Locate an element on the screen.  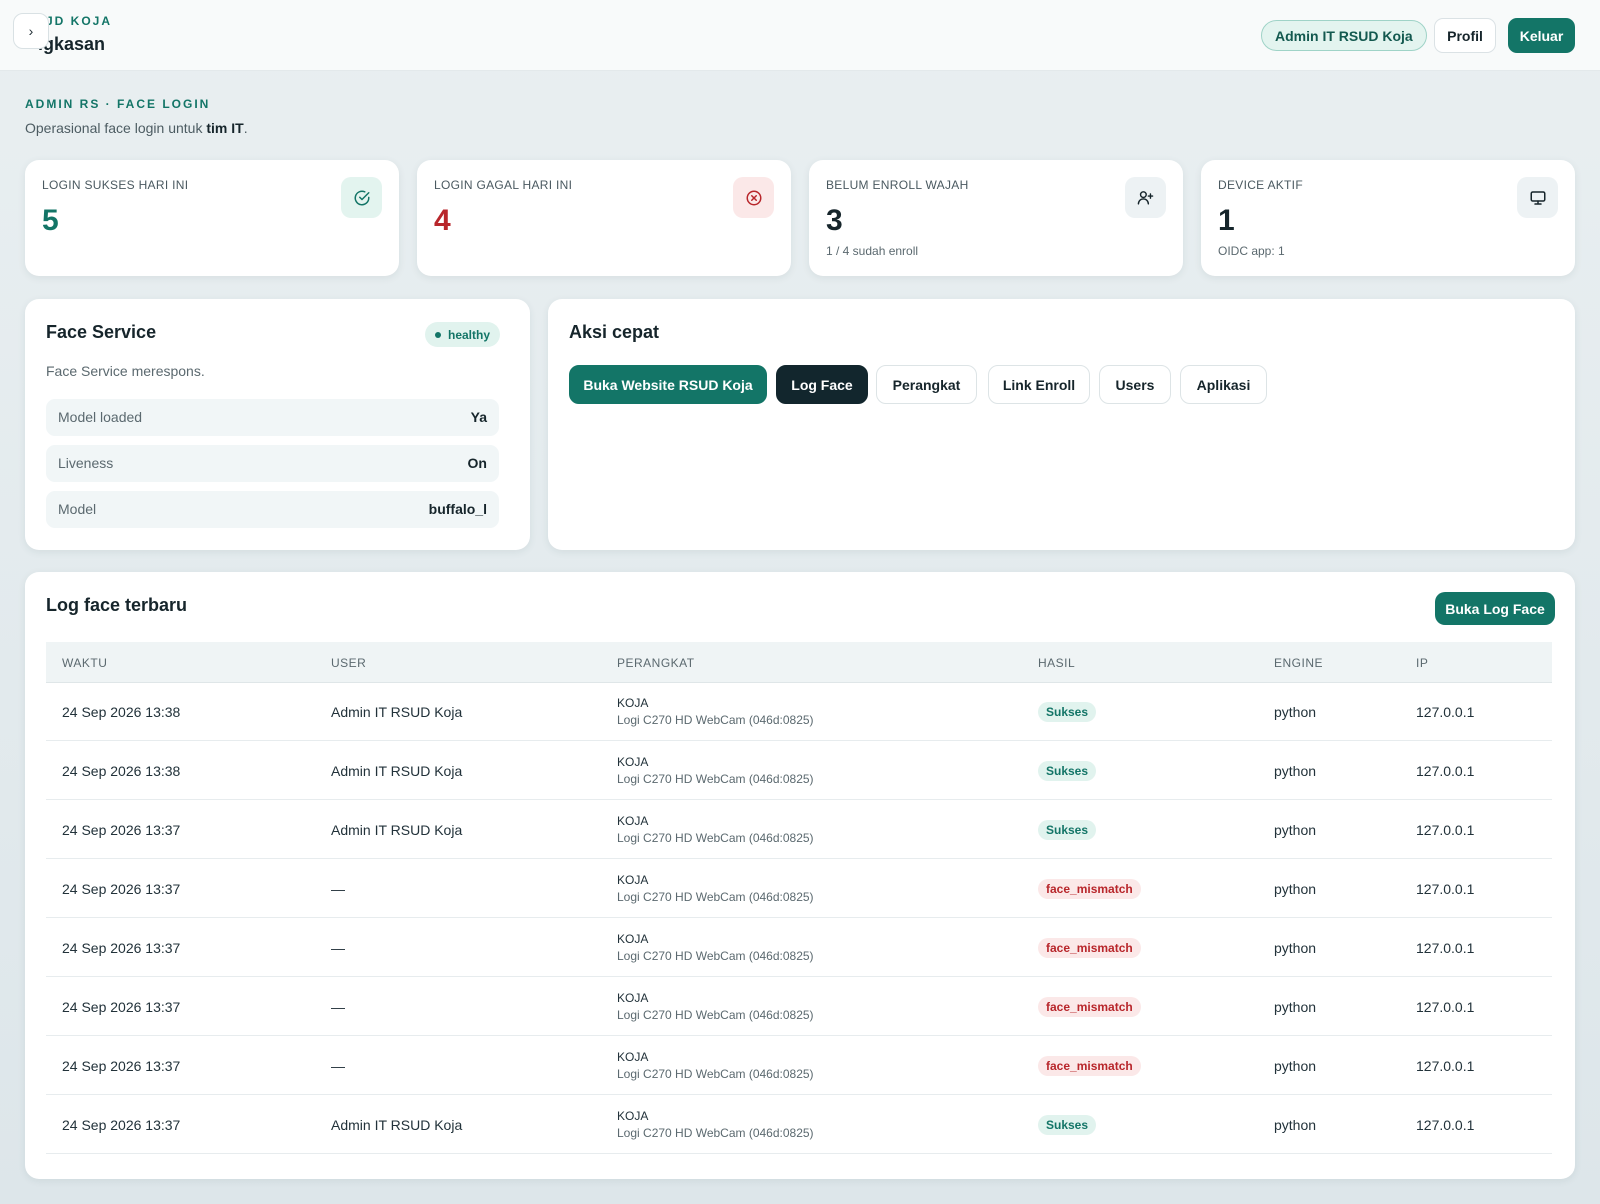
section-subtitle: Operasional face login untuk tim IT. is located at coordinates (136, 128).